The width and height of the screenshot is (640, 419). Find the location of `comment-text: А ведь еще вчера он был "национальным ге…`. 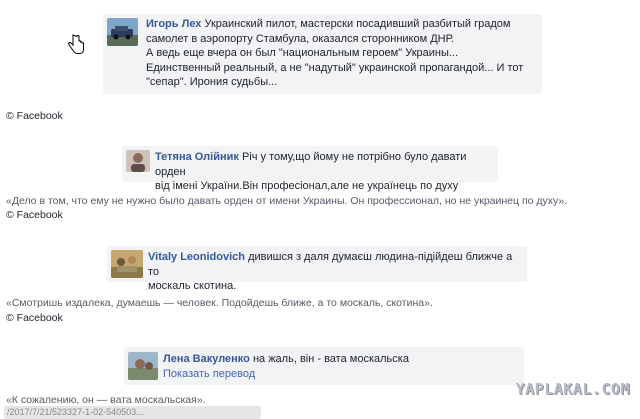

comment-text: А ведь еще вчера он был "национальным ге… is located at coordinates (302, 53).